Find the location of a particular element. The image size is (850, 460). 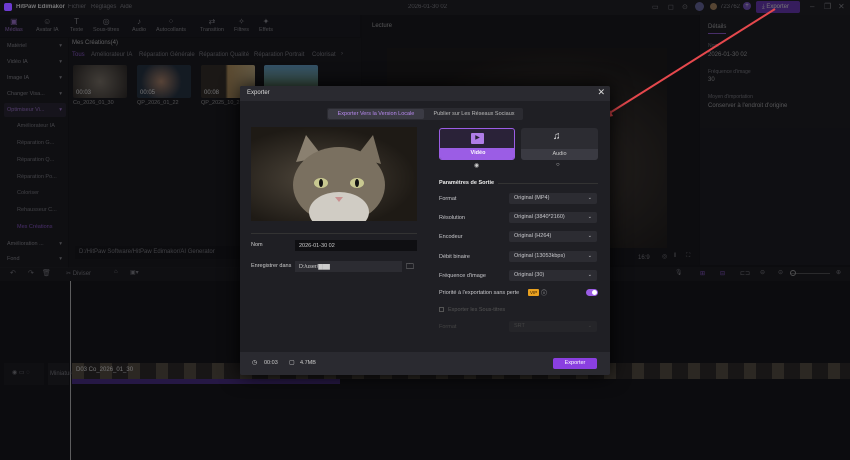

export-duration: 00:03 is located at coordinates (271, 363).